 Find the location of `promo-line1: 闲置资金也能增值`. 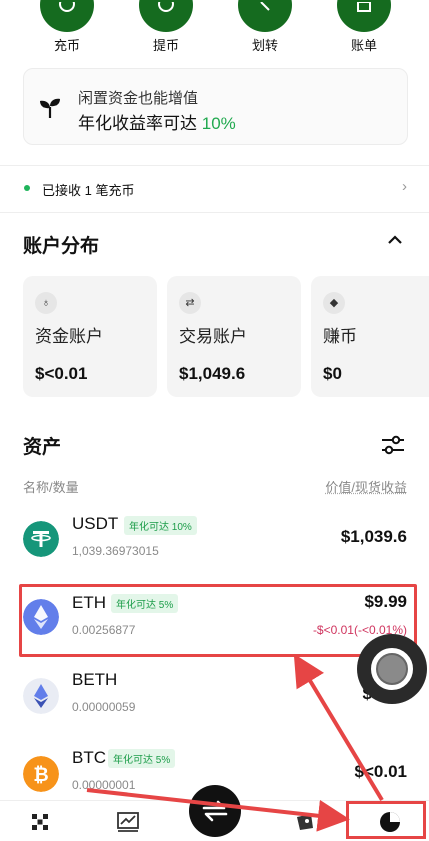

promo-line1: 闲置资金也能增值 is located at coordinates (138, 97).